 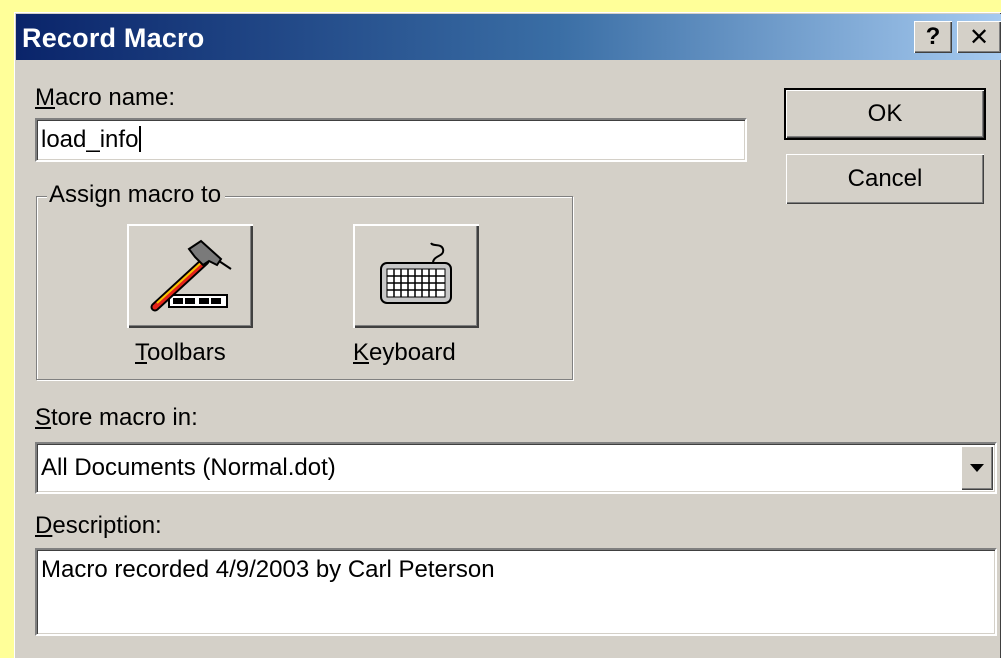 I want to click on keyboard-button, so click(x=416, y=276).